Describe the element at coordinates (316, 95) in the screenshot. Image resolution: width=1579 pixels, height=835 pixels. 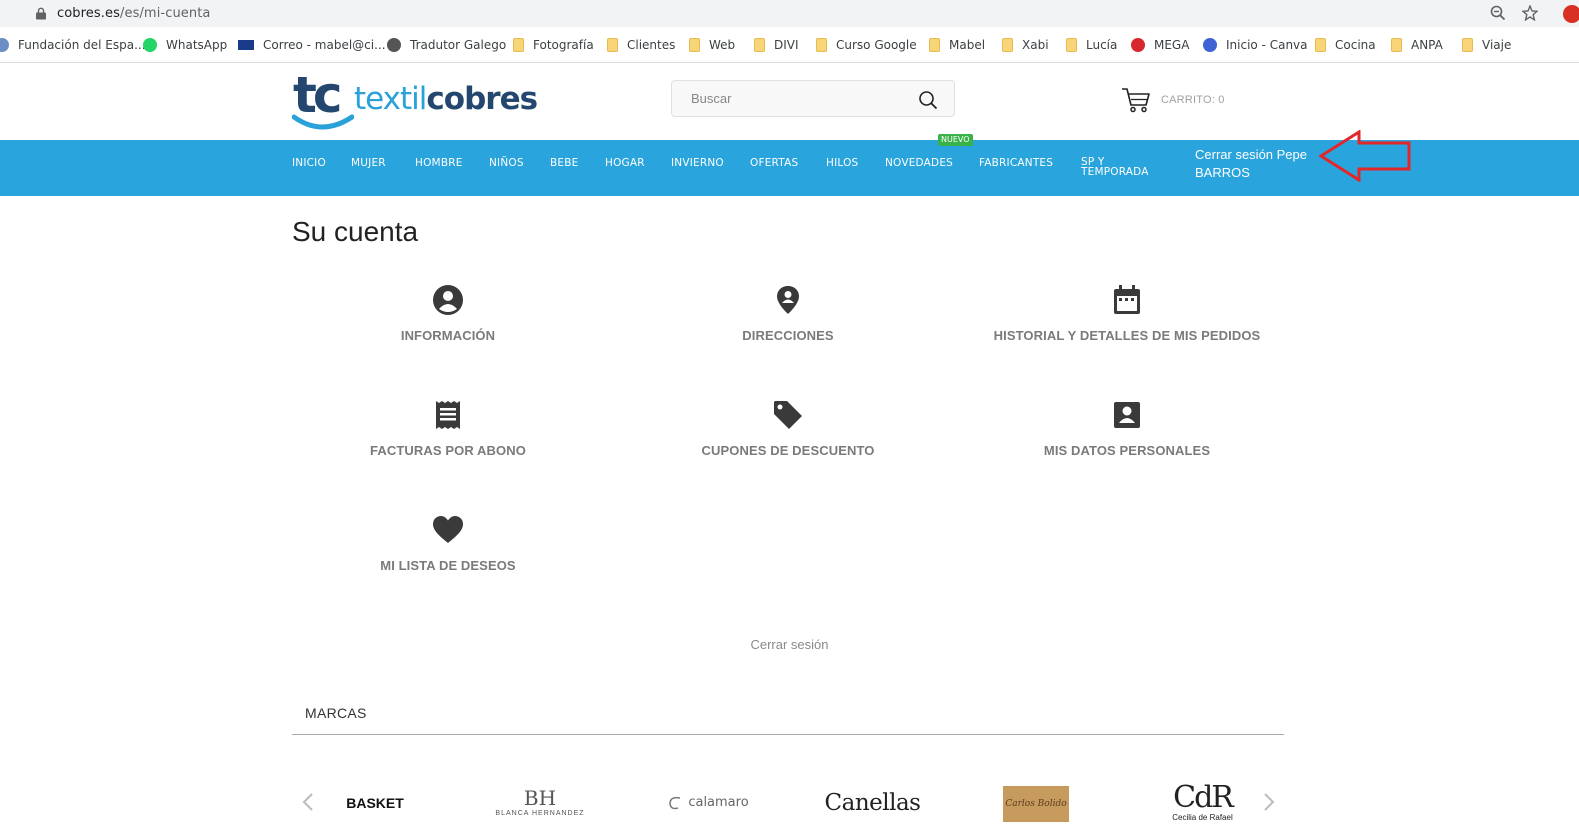
I see `svg-text: tc` at that location.